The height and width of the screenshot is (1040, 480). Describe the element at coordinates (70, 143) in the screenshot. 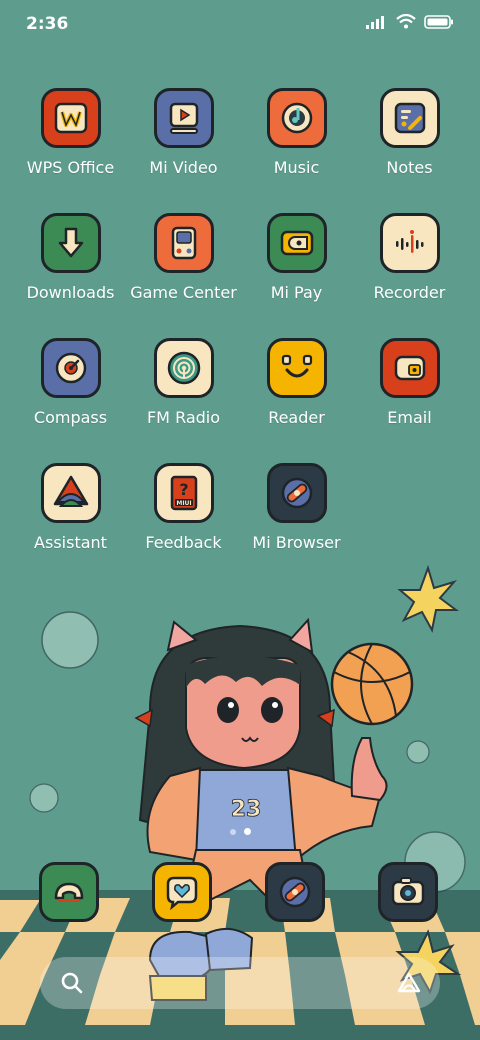

I see `app-wps-office: WPS Office` at that location.